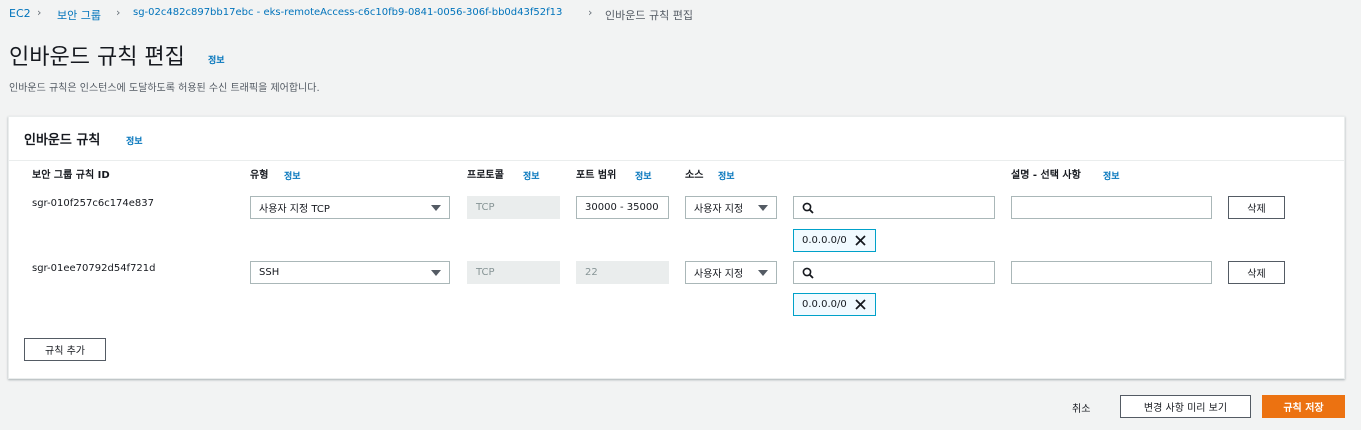 This screenshot has height=430, width=1361. What do you see at coordinates (726, 175) in the screenshot?
I see `col-source-info-link: 정보` at bounding box center [726, 175].